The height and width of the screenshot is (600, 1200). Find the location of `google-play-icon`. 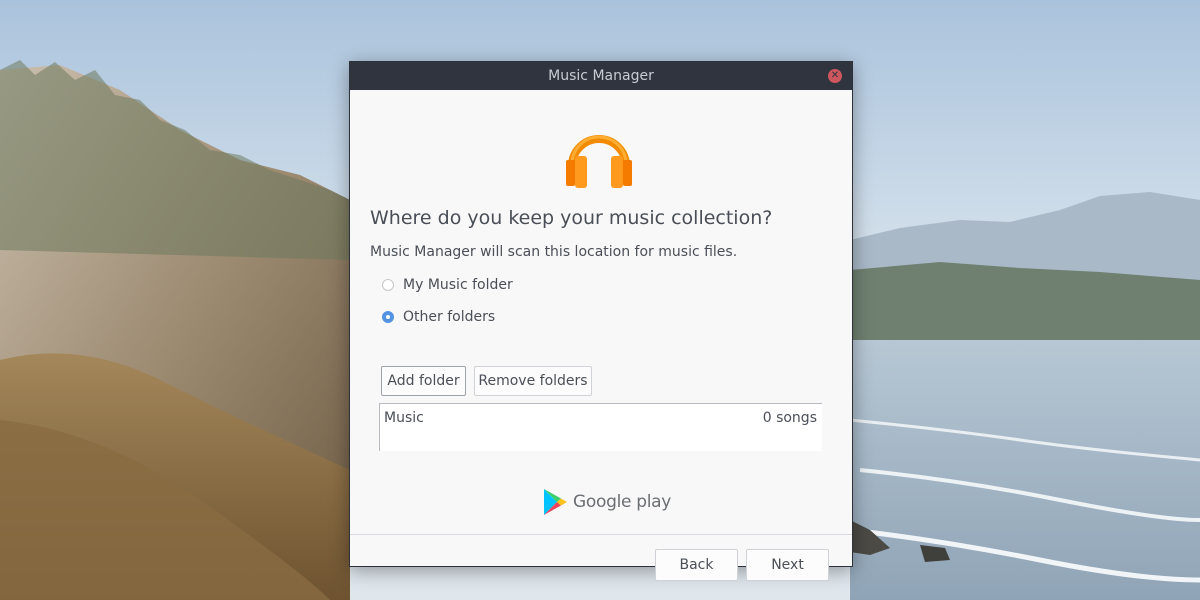

google-play-icon is located at coordinates (555, 502).